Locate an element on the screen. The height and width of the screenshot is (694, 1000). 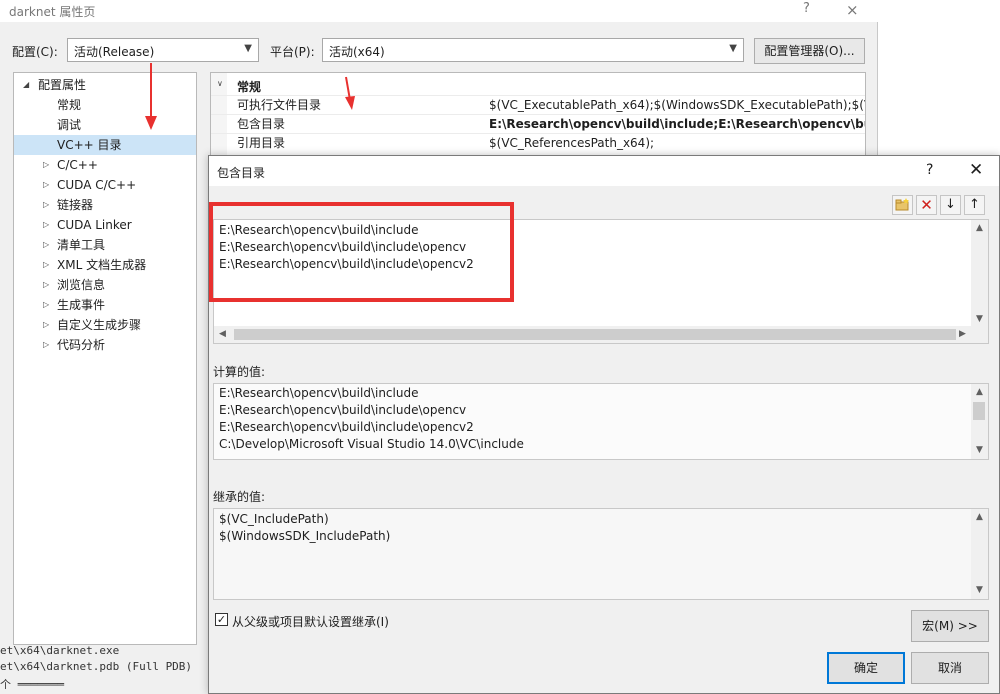
tree-item-linker: ▷ 链接器 is located at coordinates (105, 205).